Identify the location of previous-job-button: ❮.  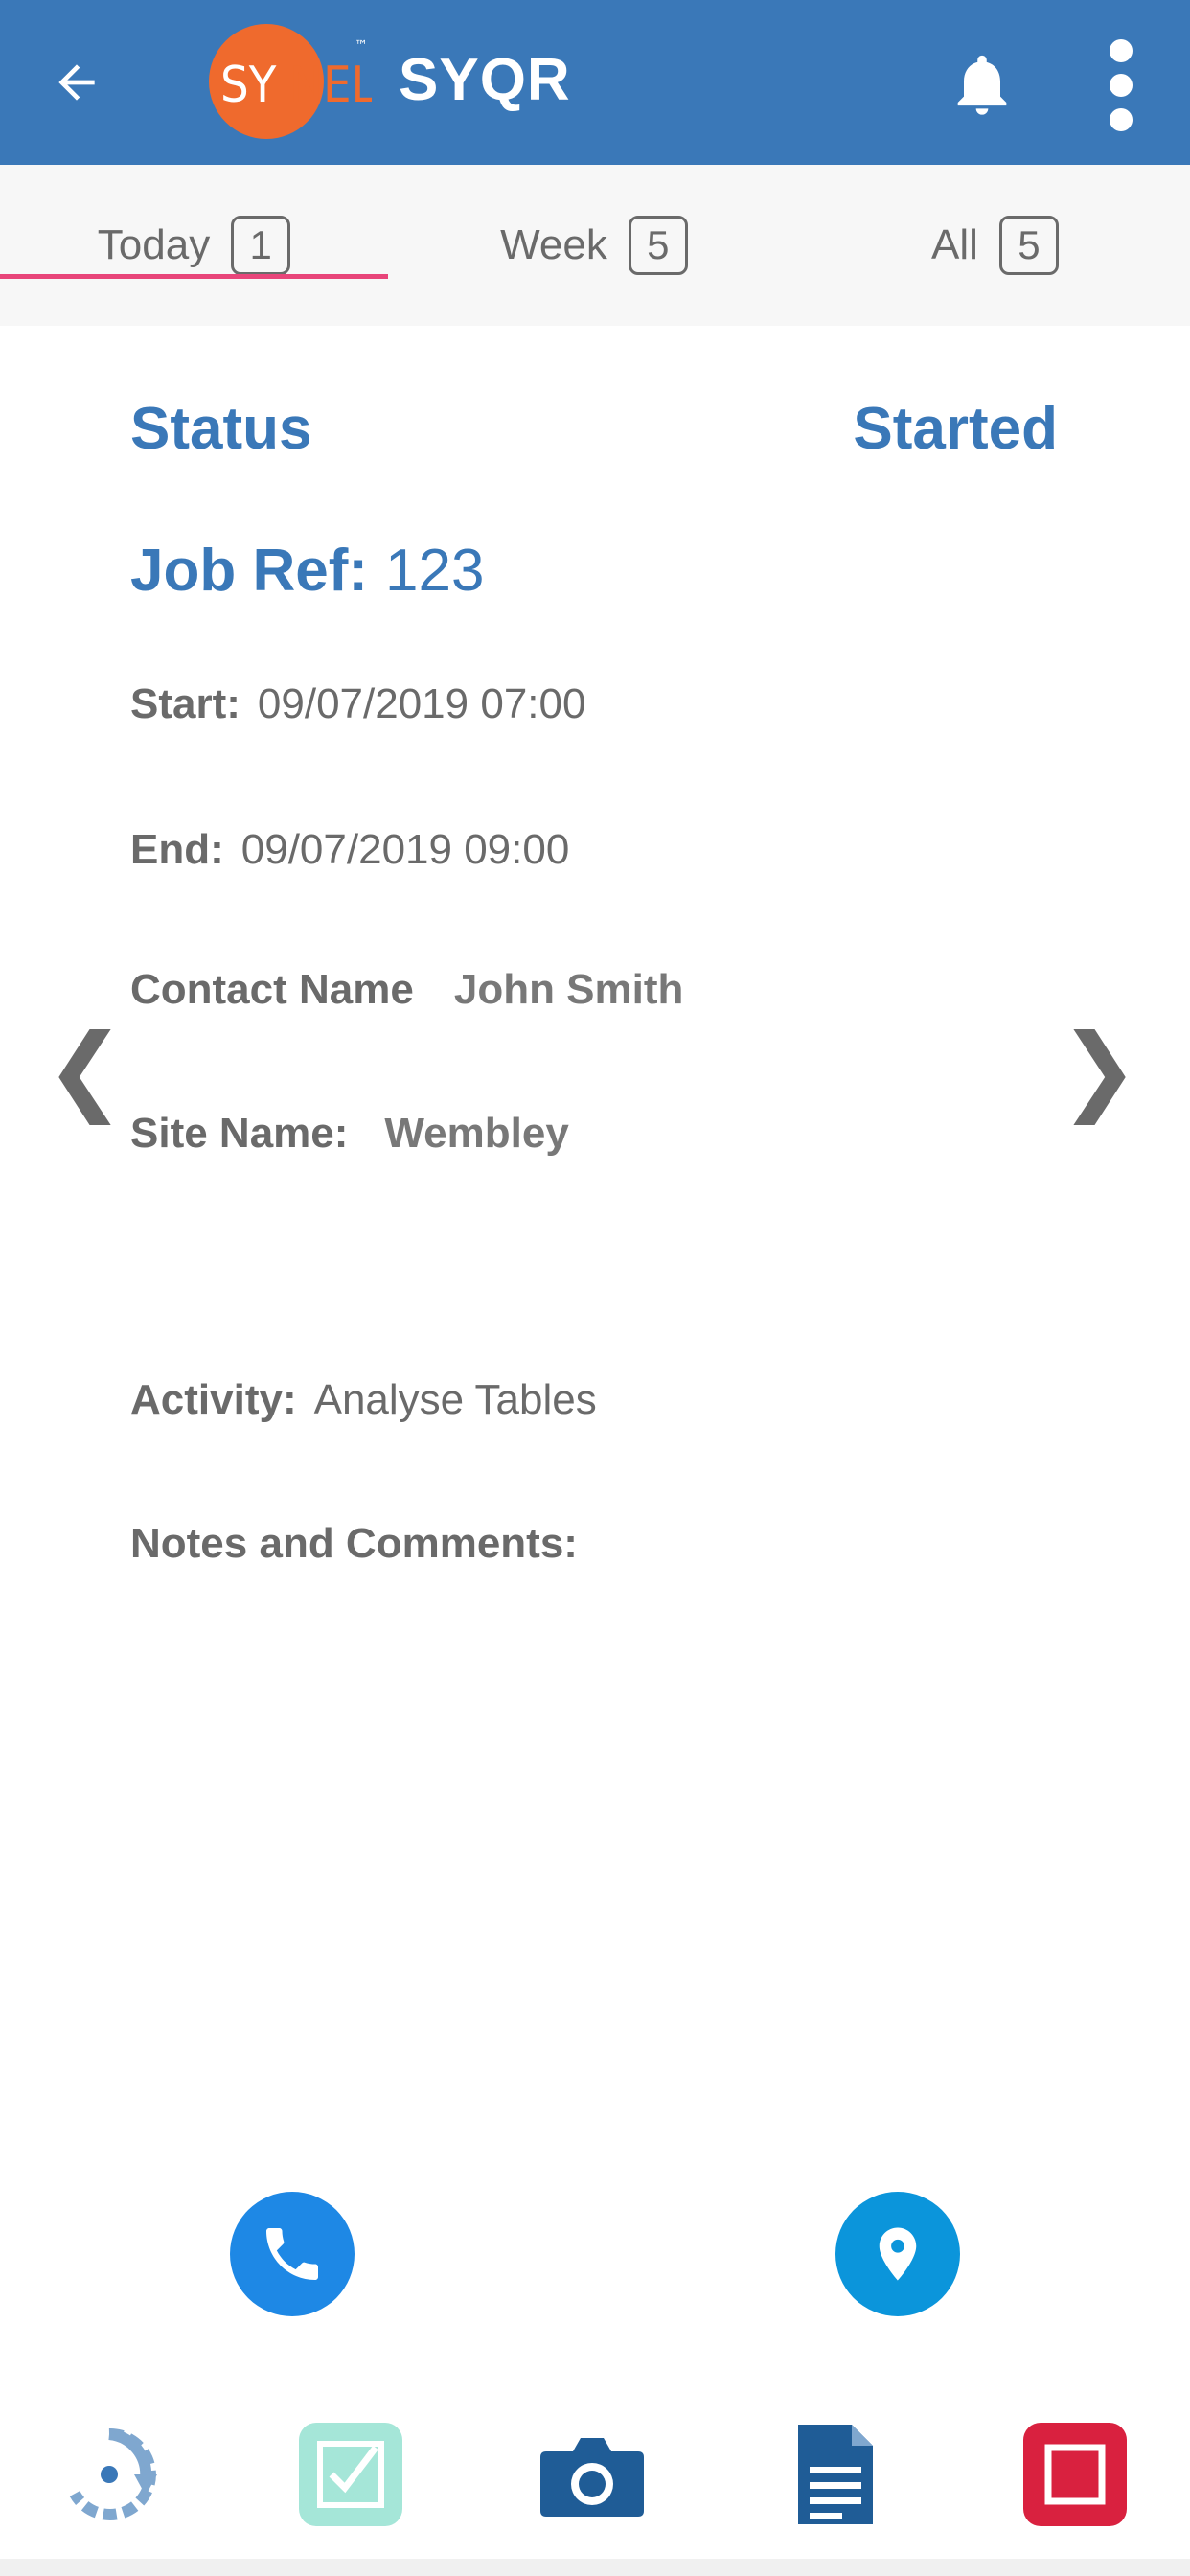
(86, 1069).